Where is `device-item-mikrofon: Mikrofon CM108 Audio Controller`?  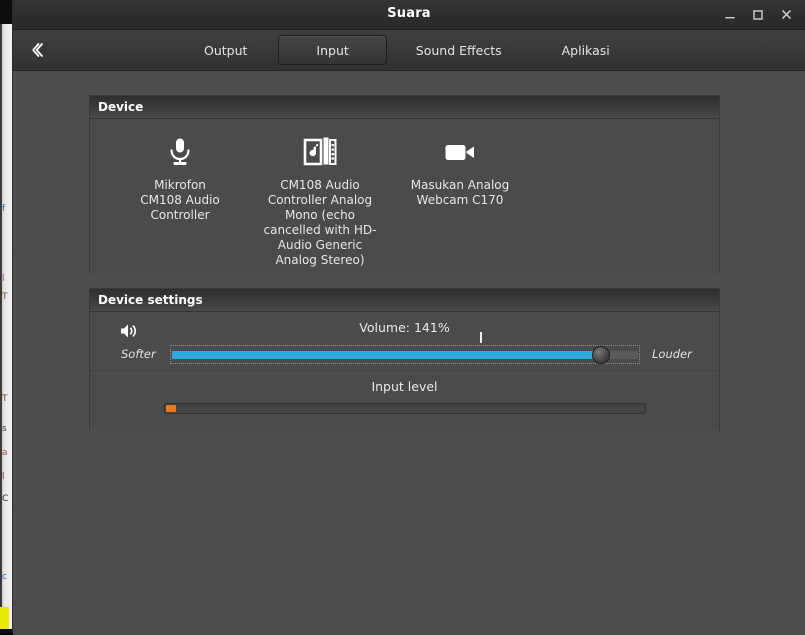 device-item-mikrofon: Mikrofon CM108 Audio Controller is located at coordinates (180, 179).